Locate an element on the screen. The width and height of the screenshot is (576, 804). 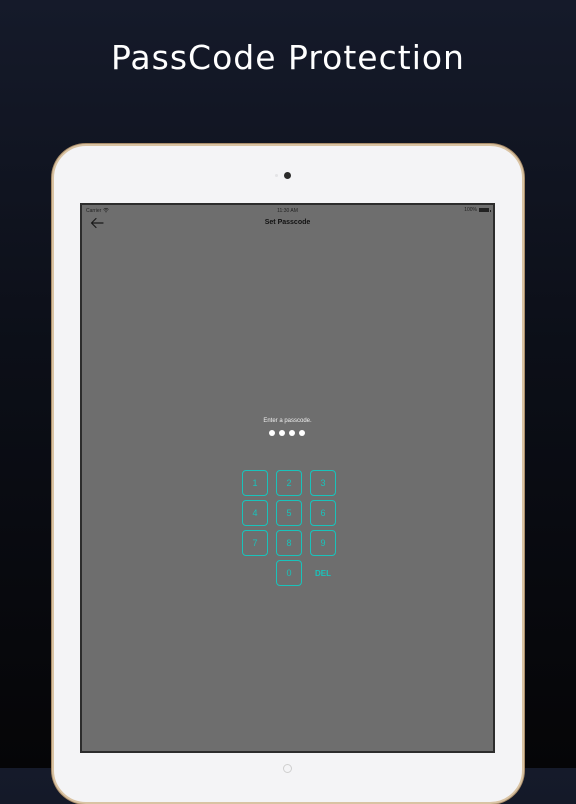
keypad-key-2: 2 is located at coordinates (289, 483).